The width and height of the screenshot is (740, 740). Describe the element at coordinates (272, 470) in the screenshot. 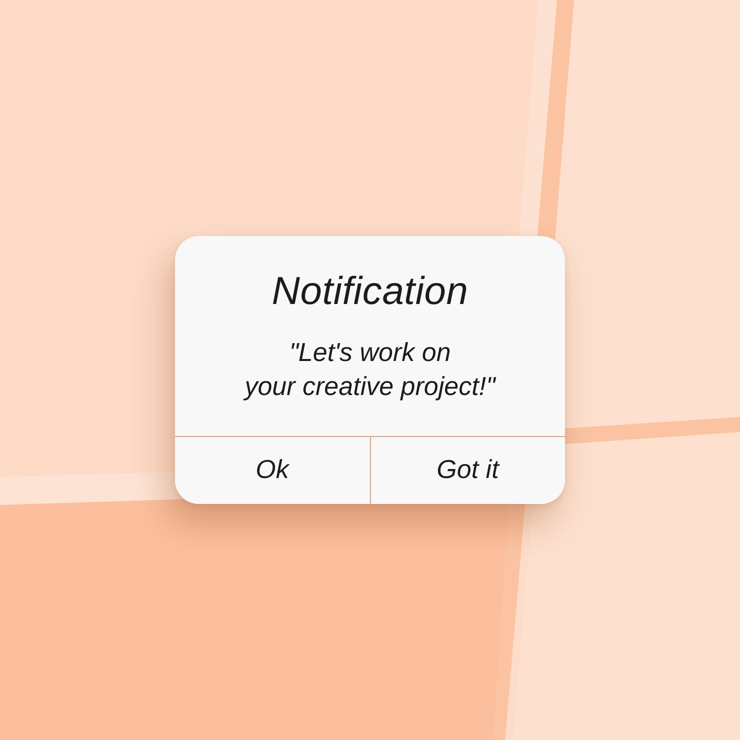

I see `dialog-button: Ok` at that location.